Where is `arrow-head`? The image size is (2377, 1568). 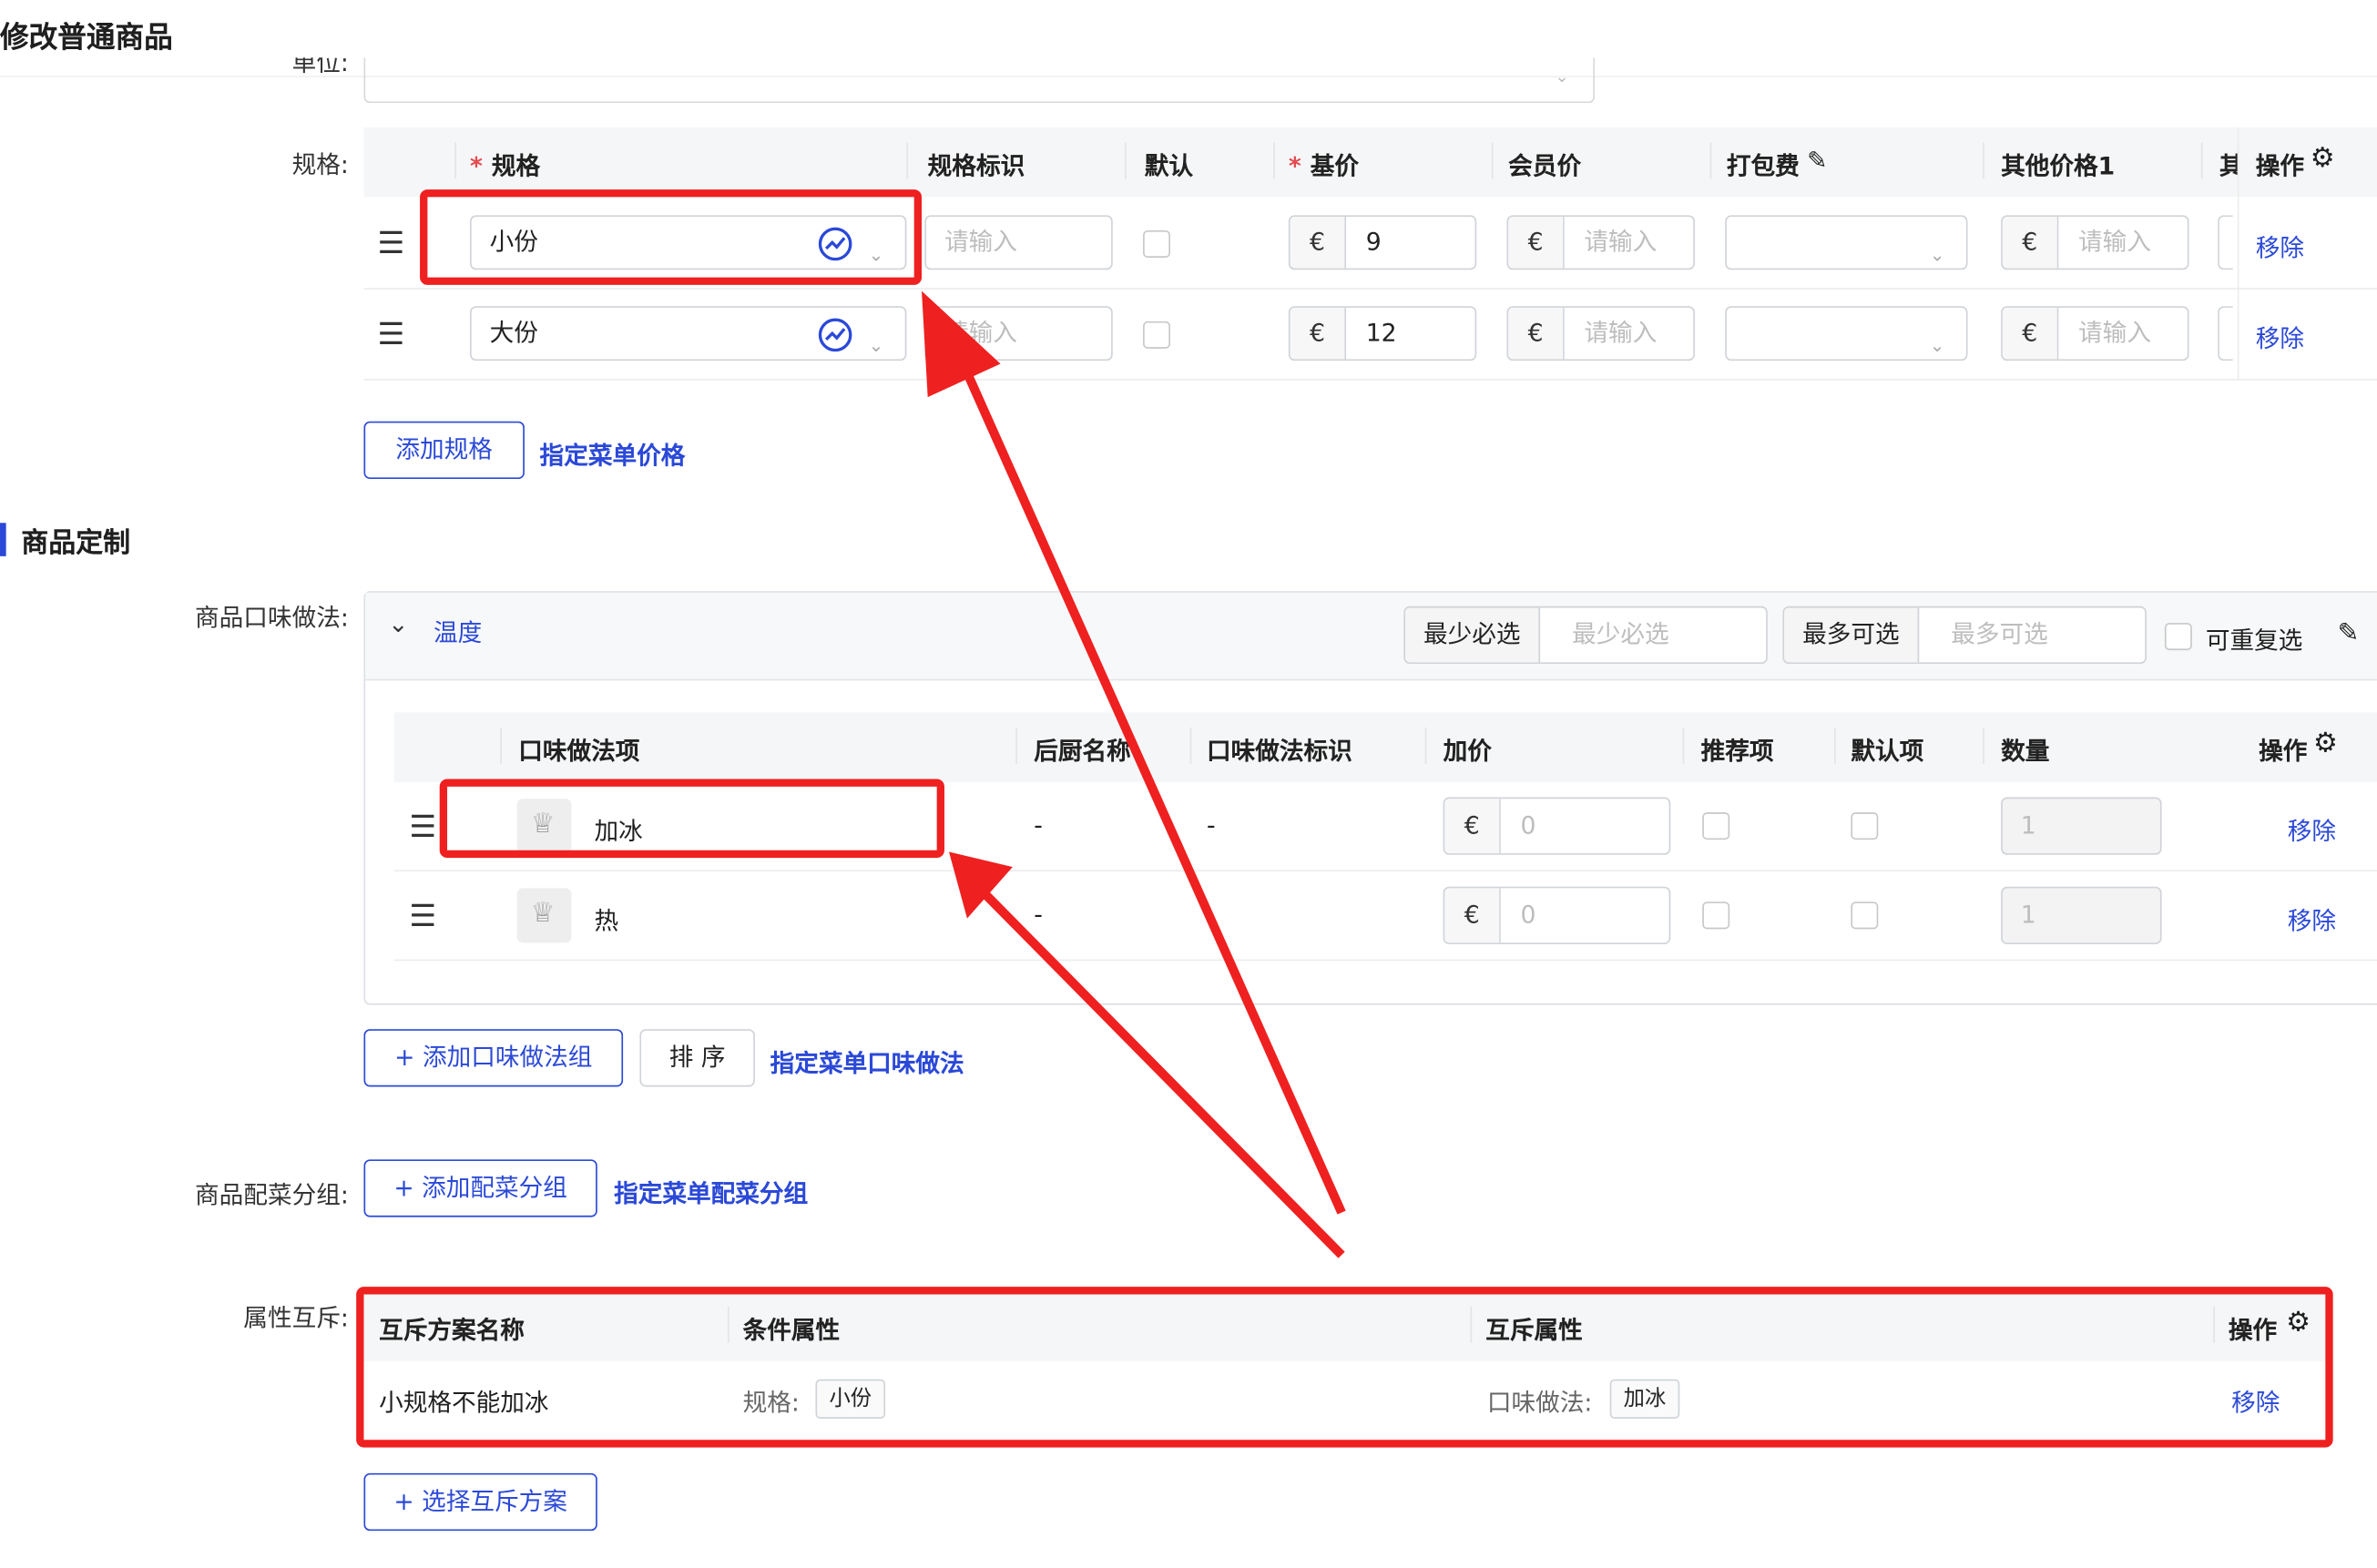
arrow-head is located at coordinates (962, 344).